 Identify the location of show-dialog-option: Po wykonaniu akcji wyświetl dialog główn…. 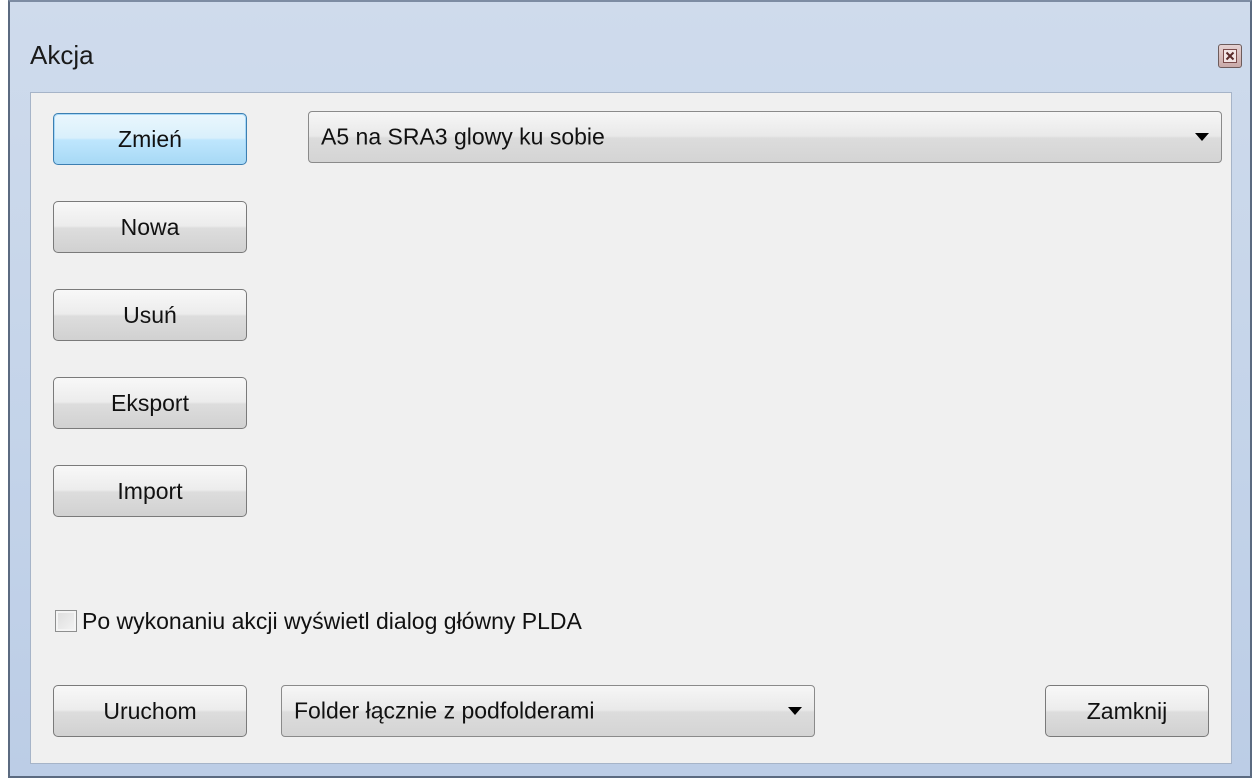
(318, 621).